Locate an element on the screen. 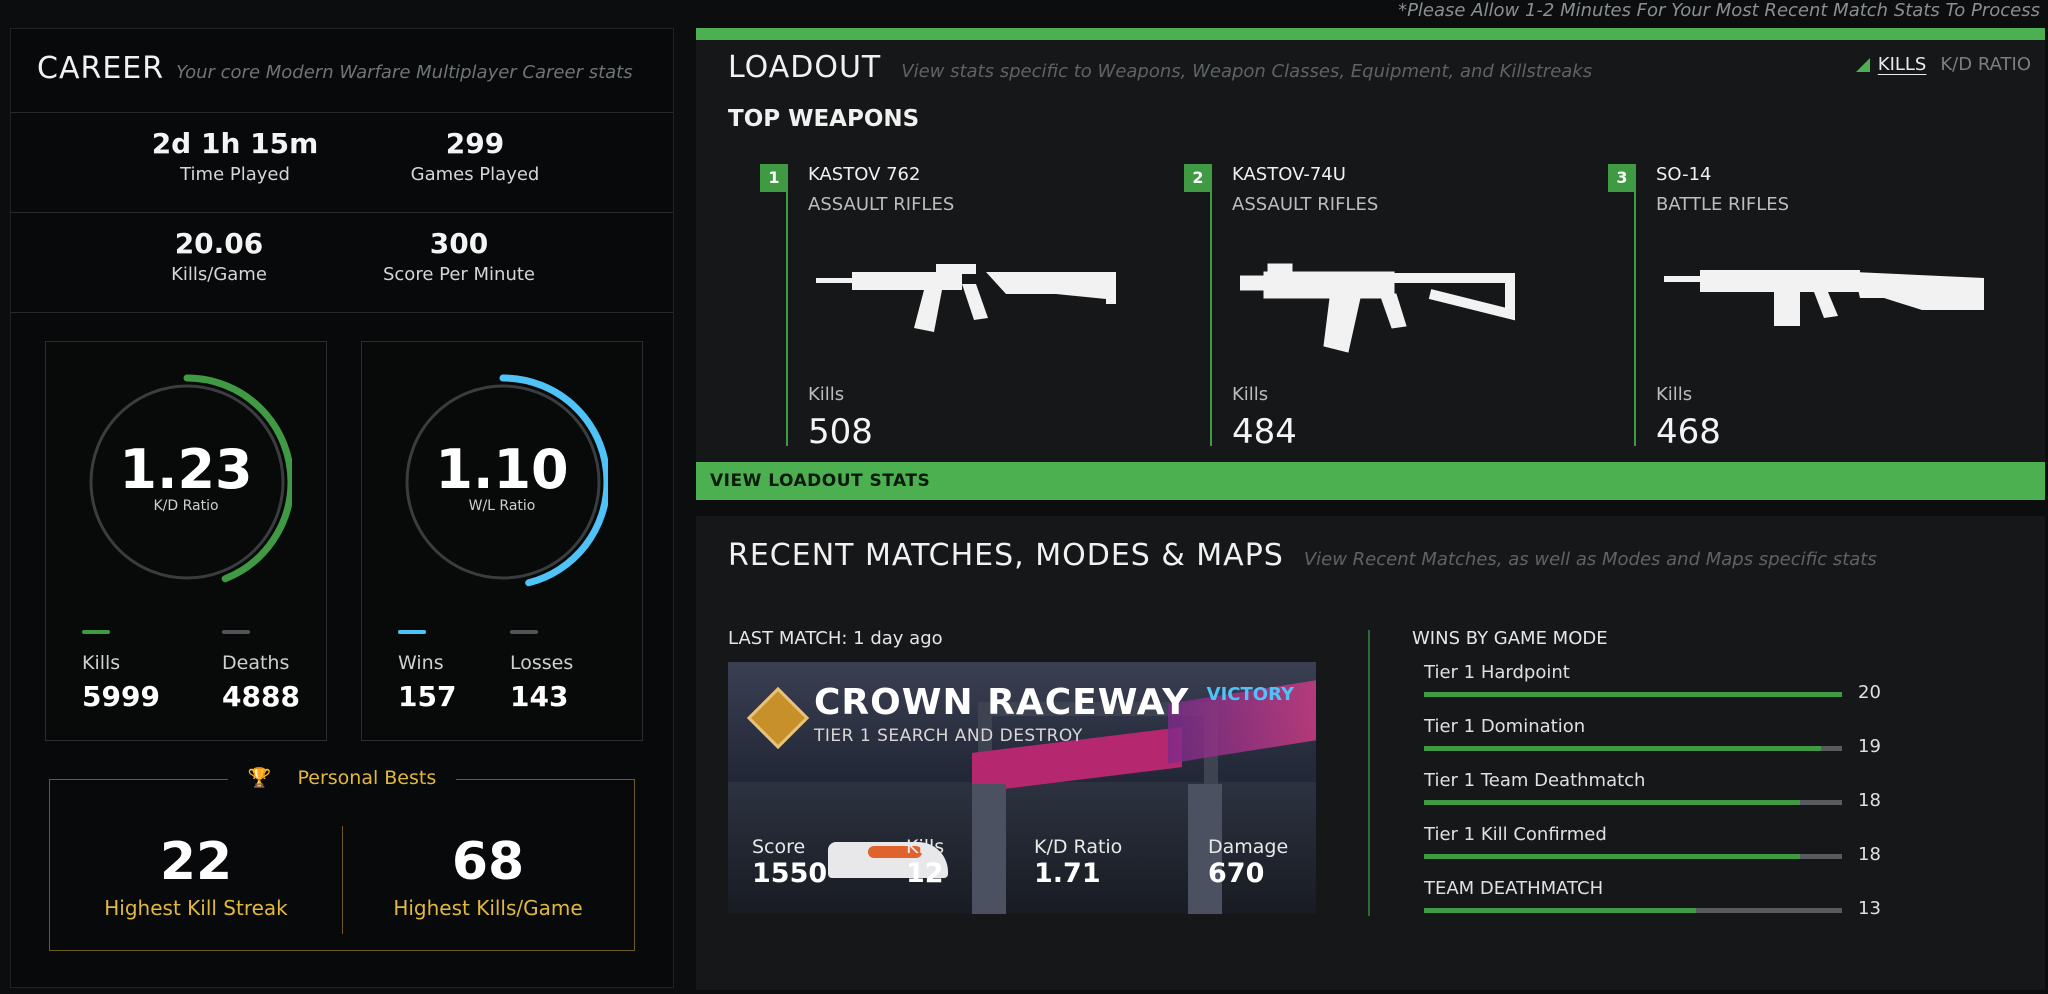  losses-label: Losses is located at coordinates (542, 663).